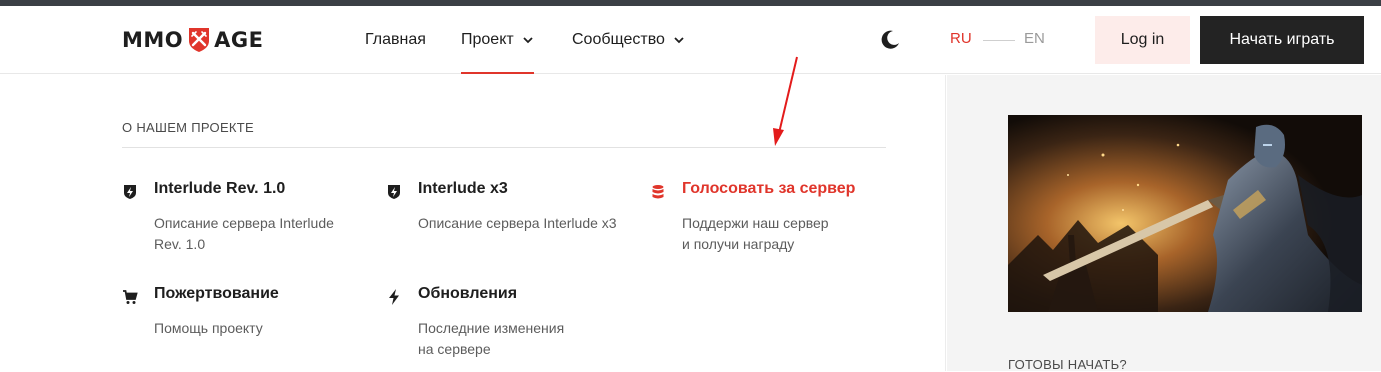 The height and width of the screenshot is (372, 1381). I want to click on nav-home-label: Главная, so click(395, 39).